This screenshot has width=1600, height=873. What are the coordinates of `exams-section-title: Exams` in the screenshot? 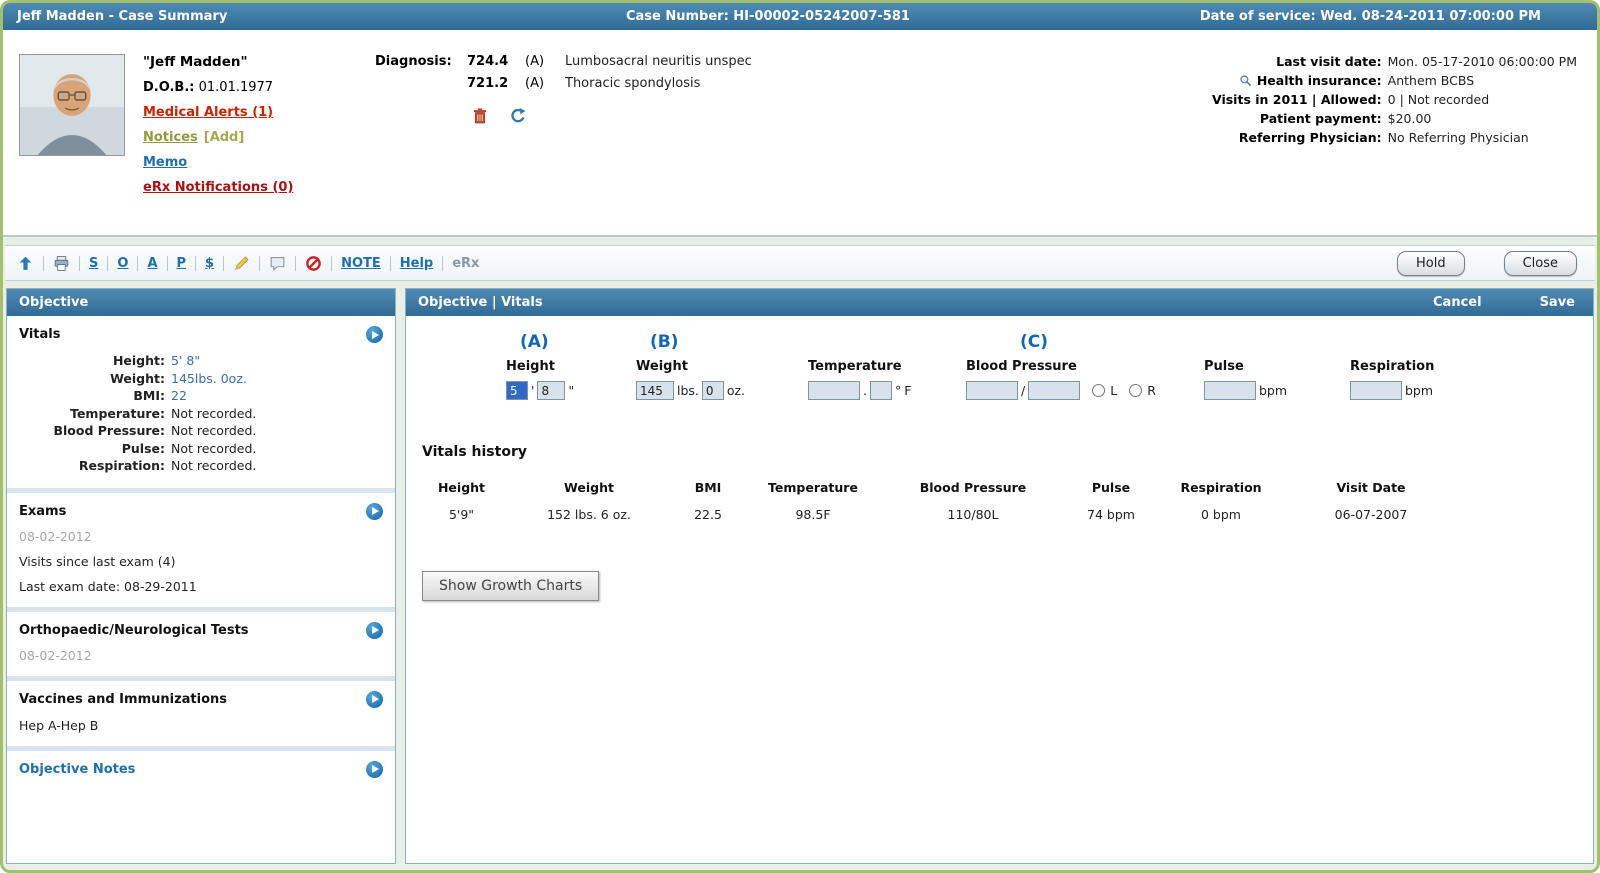 It's located at (43, 511).